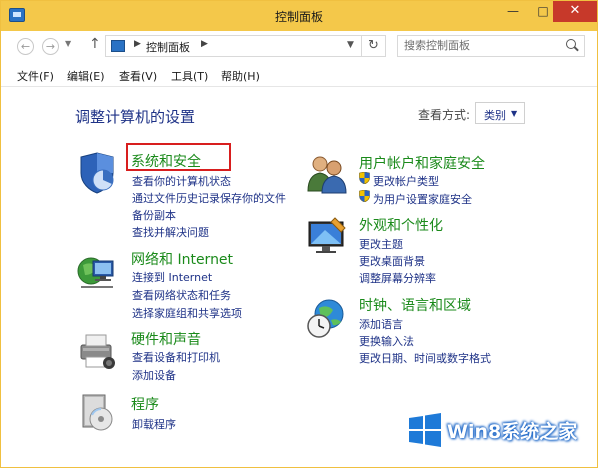 This screenshot has height=468, width=598. I want to click on link-change-account-type: 更改帐户类型, so click(406, 181).